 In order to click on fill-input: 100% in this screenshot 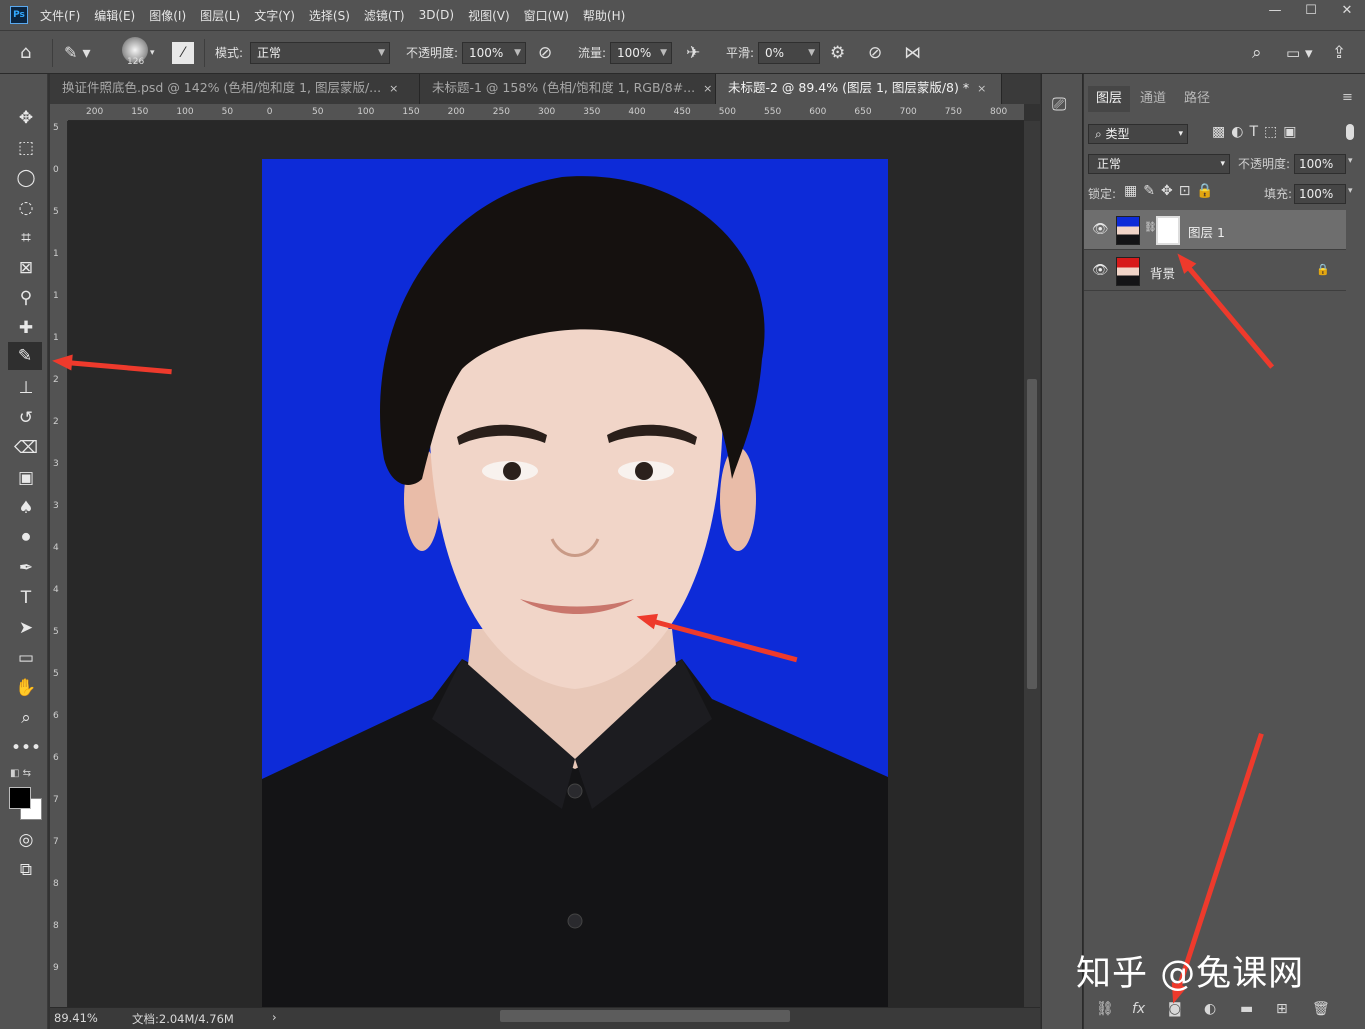, I will do `click(1320, 194)`.